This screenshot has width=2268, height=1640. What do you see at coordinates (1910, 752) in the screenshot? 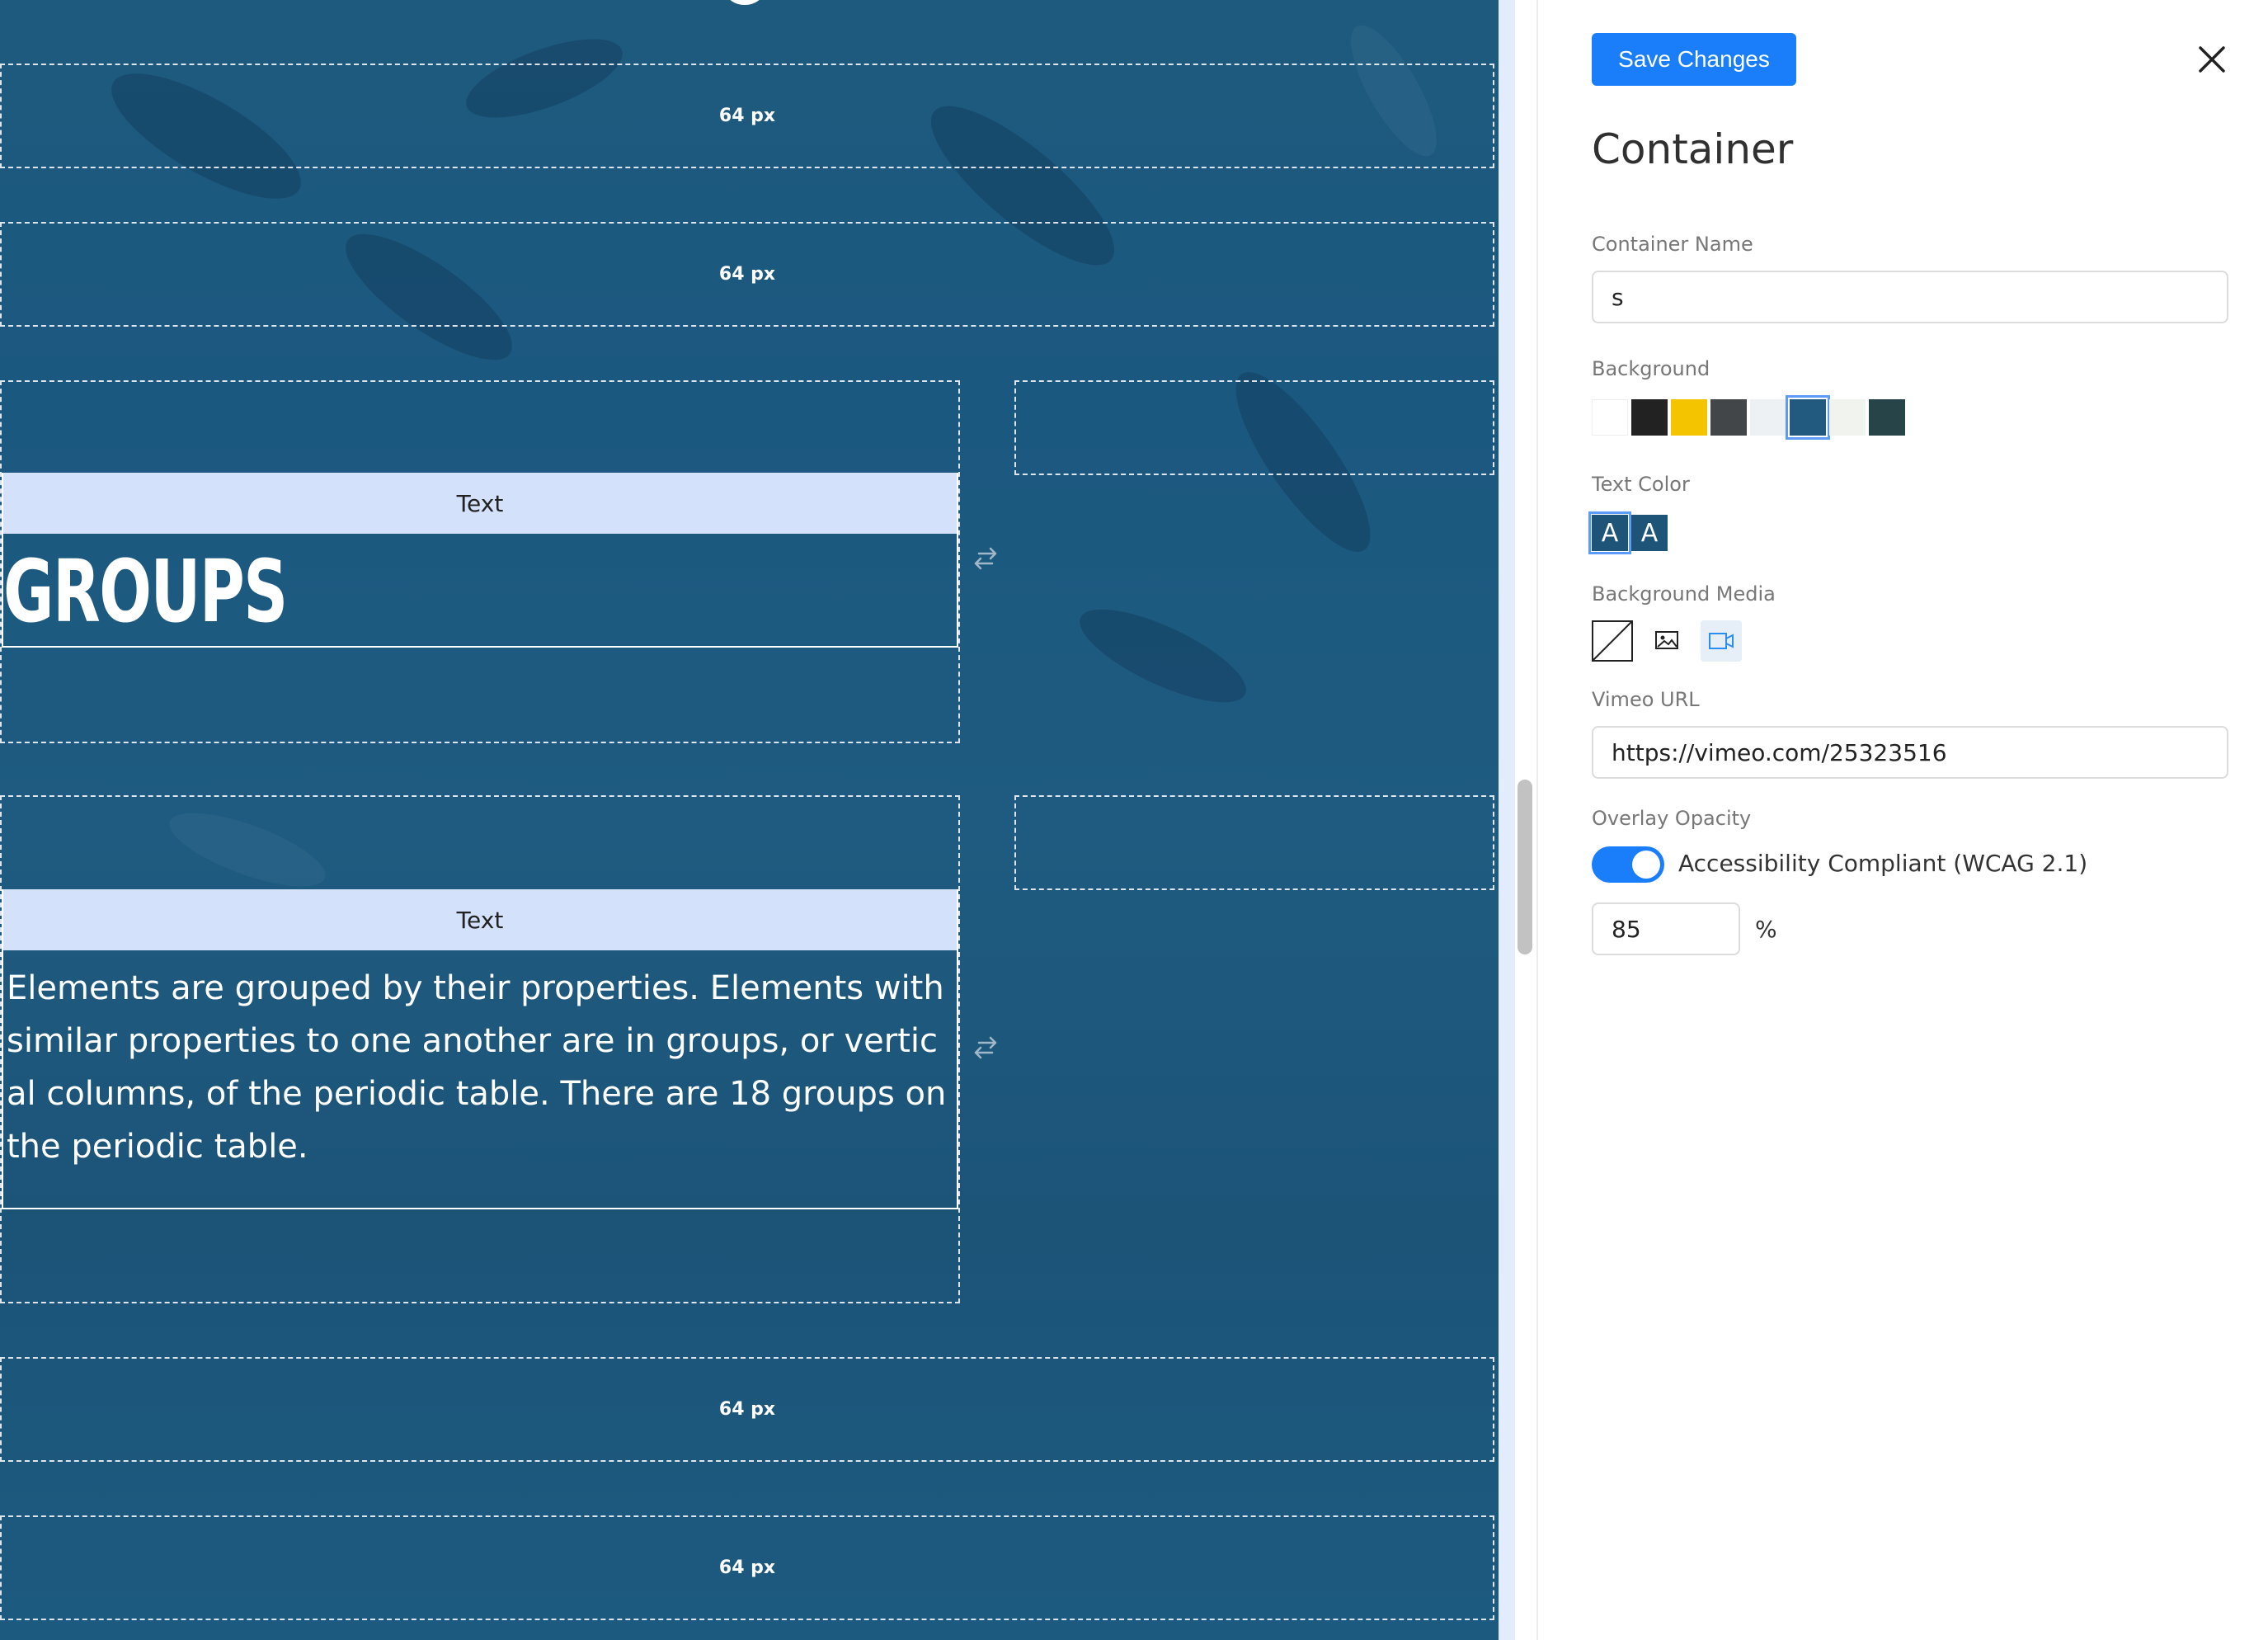
I see `vimeo-url-input` at bounding box center [1910, 752].